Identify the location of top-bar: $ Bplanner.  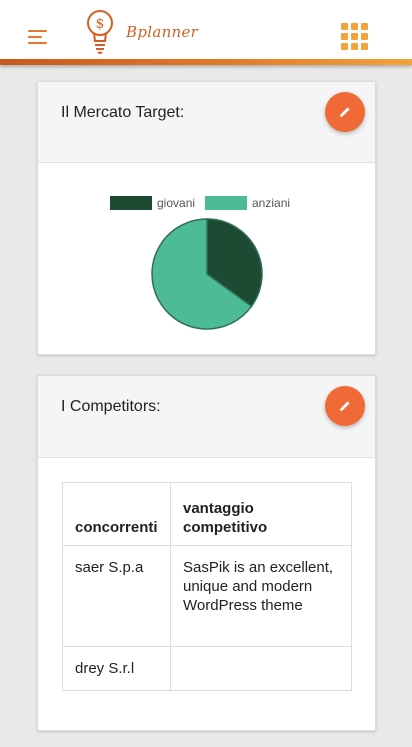
(206, 30).